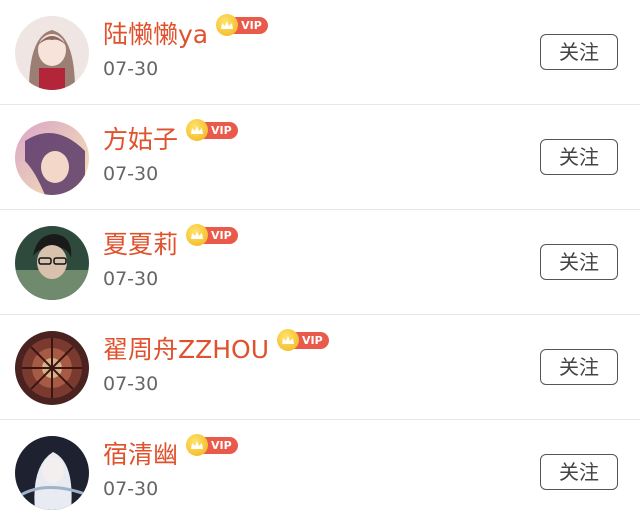  I want to click on name-line: 方姑子 VIP, so click(170, 138).